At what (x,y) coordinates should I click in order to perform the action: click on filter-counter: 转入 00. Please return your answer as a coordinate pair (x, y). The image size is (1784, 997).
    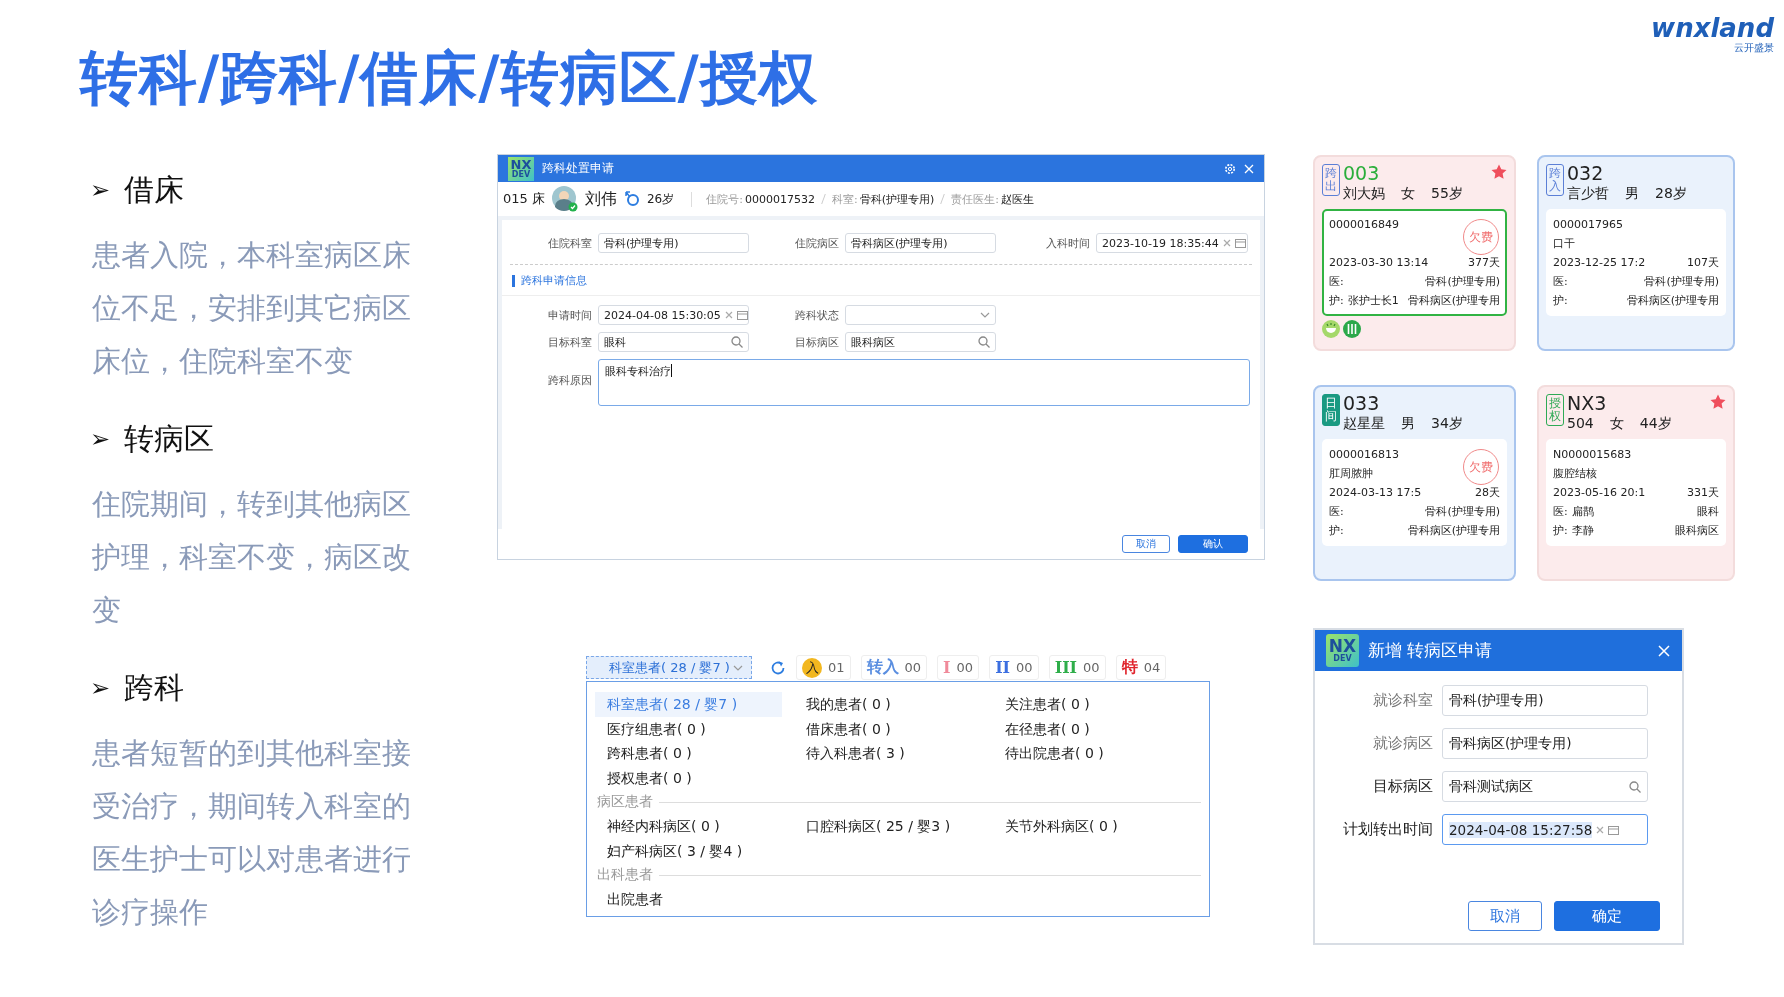
    Looking at the image, I should click on (894, 667).